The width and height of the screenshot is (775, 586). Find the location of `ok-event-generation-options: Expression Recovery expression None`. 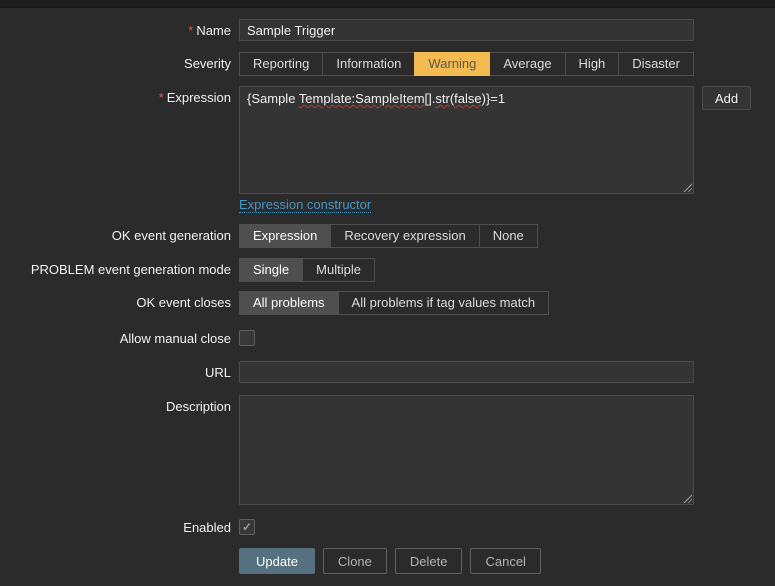

ok-event-generation-options: Expression Recovery expression None is located at coordinates (388, 236).